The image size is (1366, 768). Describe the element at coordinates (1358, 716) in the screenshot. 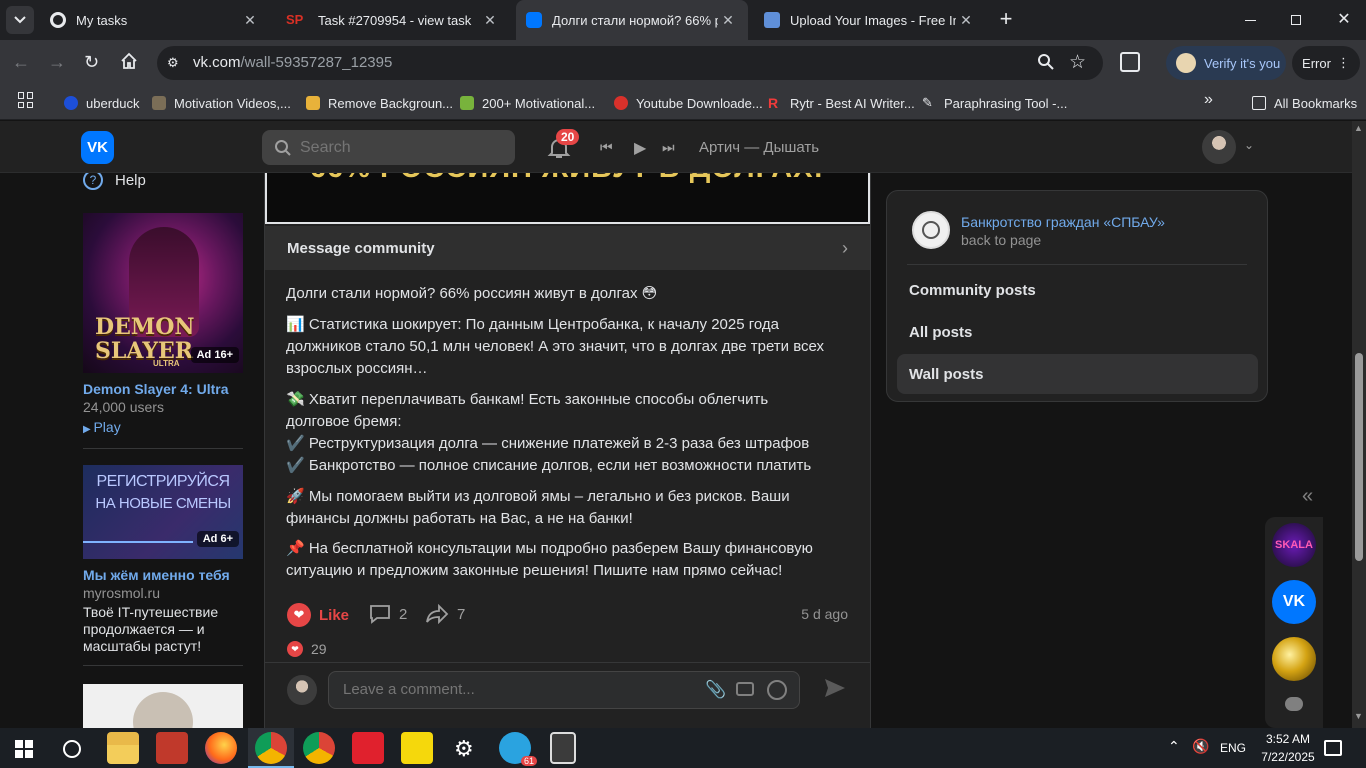

I see `scroll-down-arrow: ▼` at that location.